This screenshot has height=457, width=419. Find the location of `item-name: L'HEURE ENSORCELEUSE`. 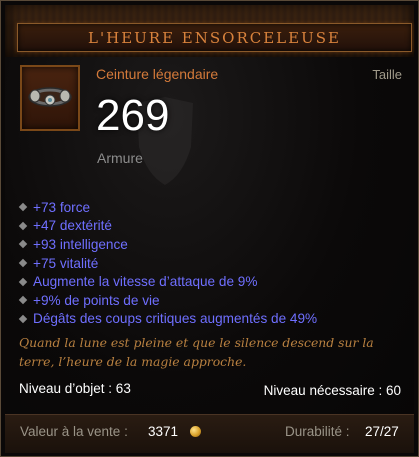

item-name: L'HEURE ENSORCELEUSE is located at coordinates (214, 37).